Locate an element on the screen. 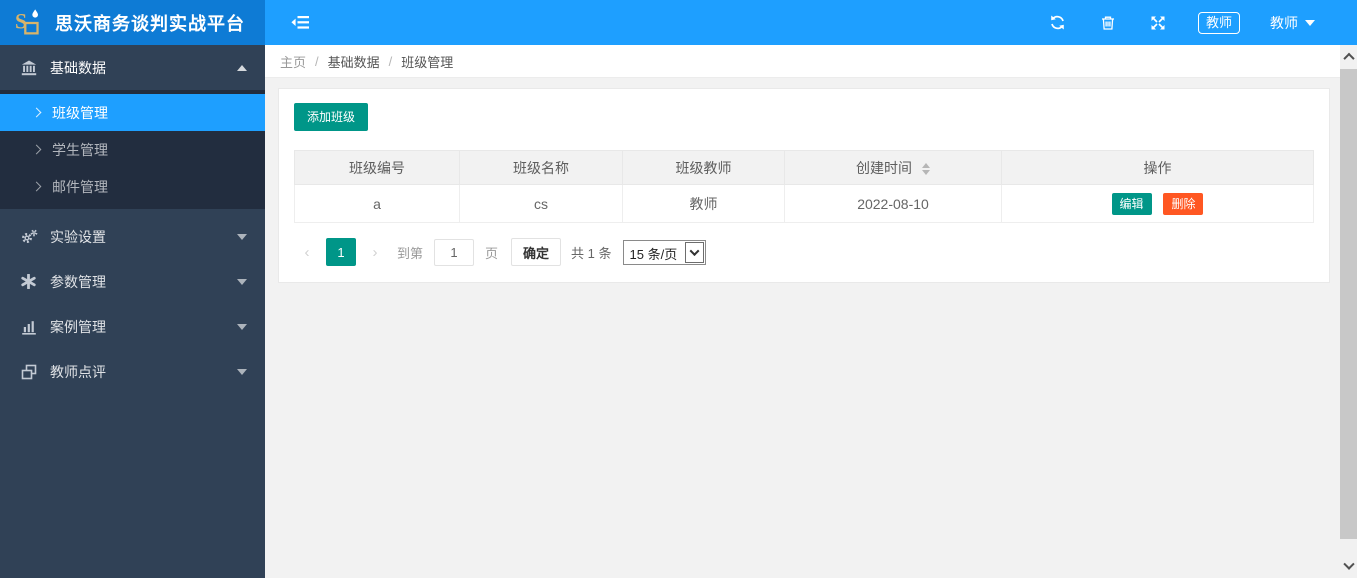 The image size is (1357, 578). sidebar-subitem-label: 邮件管理 is located at coordinates (80, 186).